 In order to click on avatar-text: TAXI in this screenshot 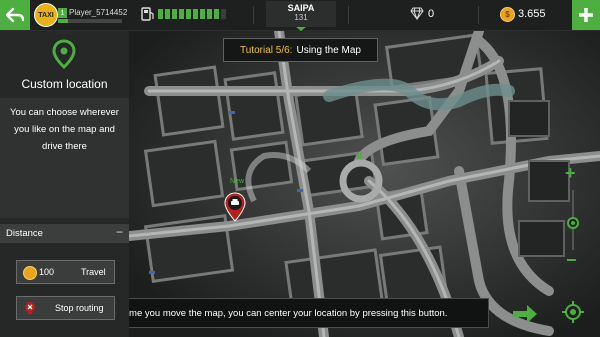, I will do `click(46, 15)`.